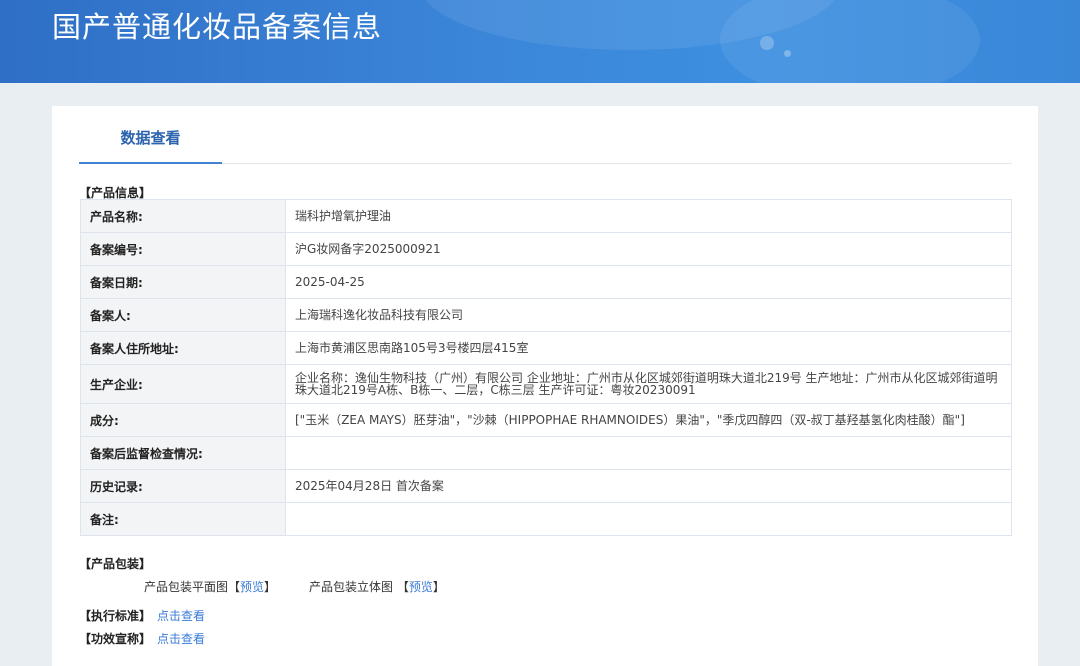  I want to click on packaging-flat-close: 】, so click(270, 587).